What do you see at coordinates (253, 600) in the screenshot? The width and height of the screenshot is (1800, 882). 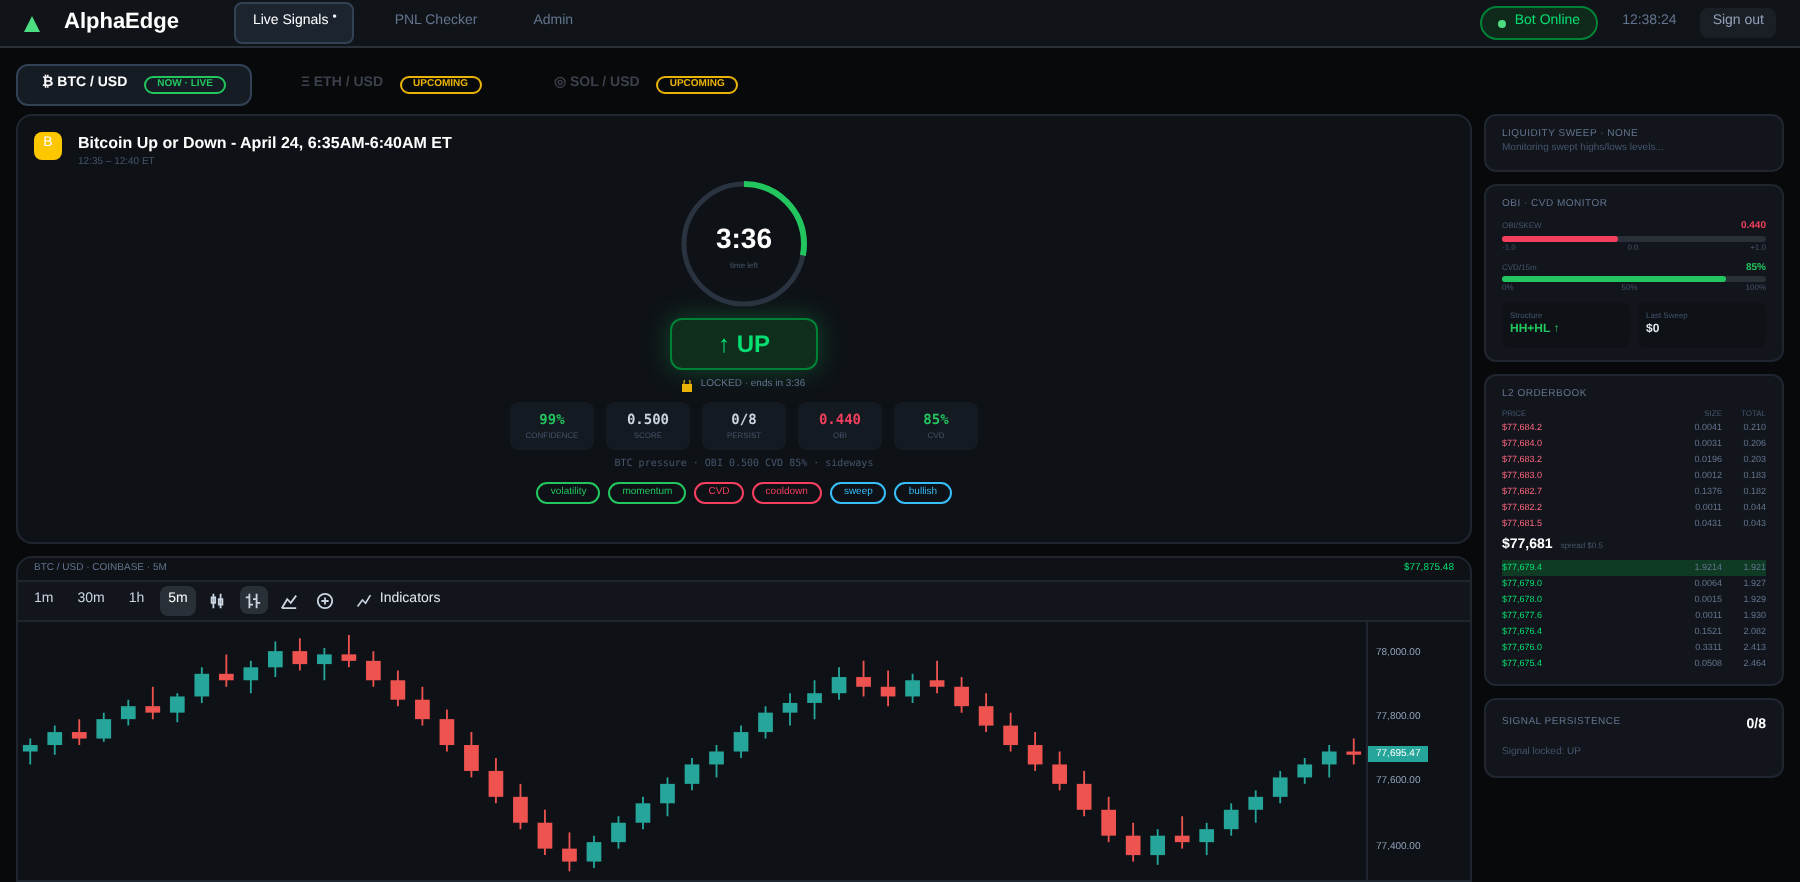 I see `bars-icon` at bounding box center [253, 600].